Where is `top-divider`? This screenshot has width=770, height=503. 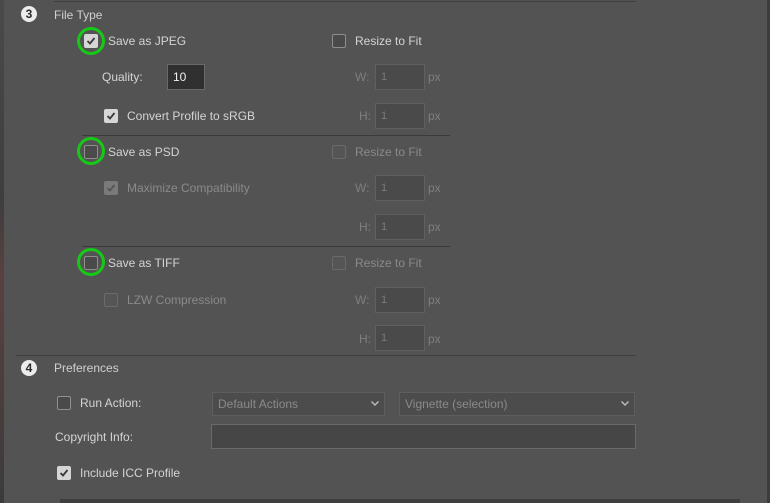
top-divider is located at coordinates (345, 1).